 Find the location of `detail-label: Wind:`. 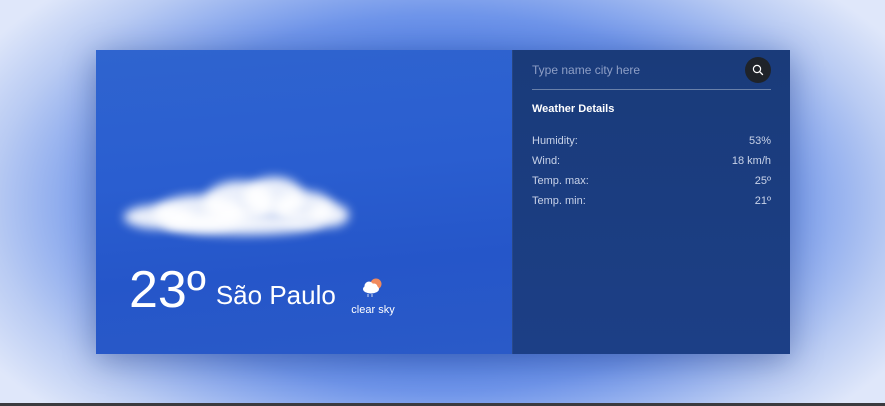

detail-label: Wind: is located at coordinates (546, 161).